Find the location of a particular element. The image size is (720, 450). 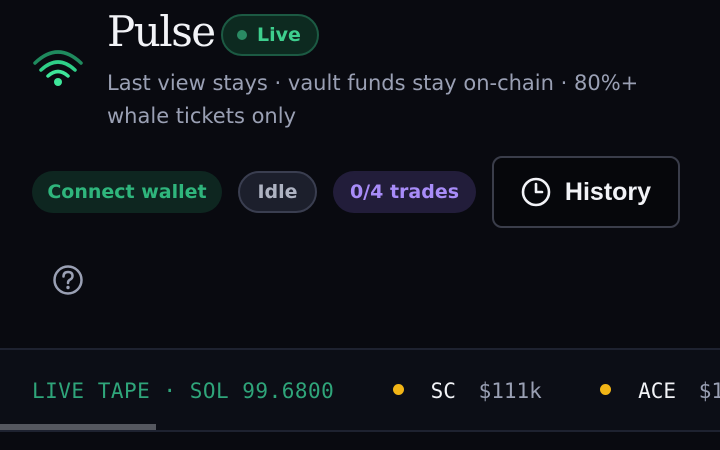

tape-scrollbar is located at coordinates (78, 427).